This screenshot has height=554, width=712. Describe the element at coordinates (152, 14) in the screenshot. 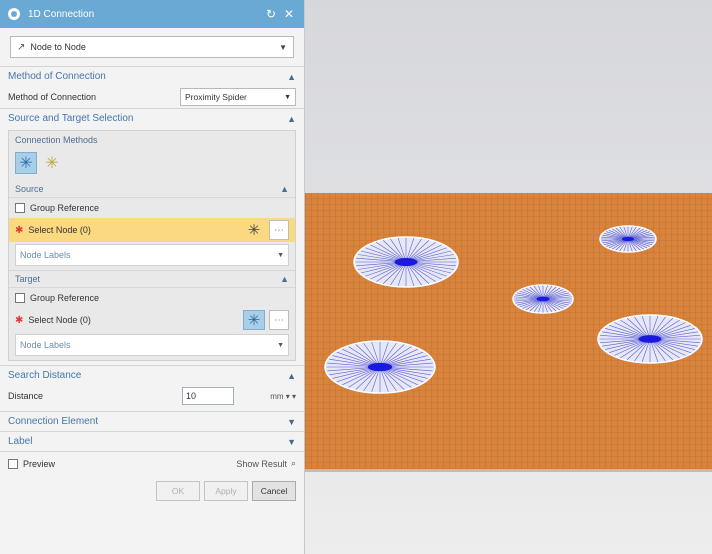

I see `dialog-titlebar: 1D Connection ↻ ✕` at that location.